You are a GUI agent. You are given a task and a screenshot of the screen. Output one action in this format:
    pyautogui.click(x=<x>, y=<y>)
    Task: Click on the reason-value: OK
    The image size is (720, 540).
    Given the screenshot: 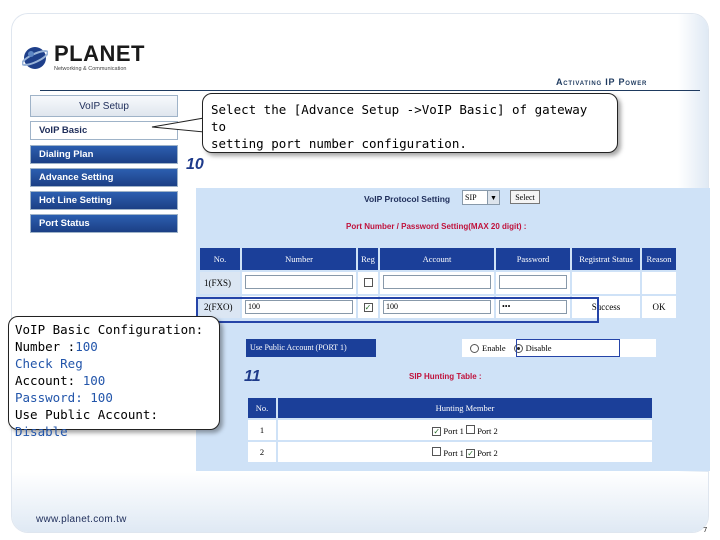 What is the action you would take?
    pyautogui.click(x=659, y=307)
    